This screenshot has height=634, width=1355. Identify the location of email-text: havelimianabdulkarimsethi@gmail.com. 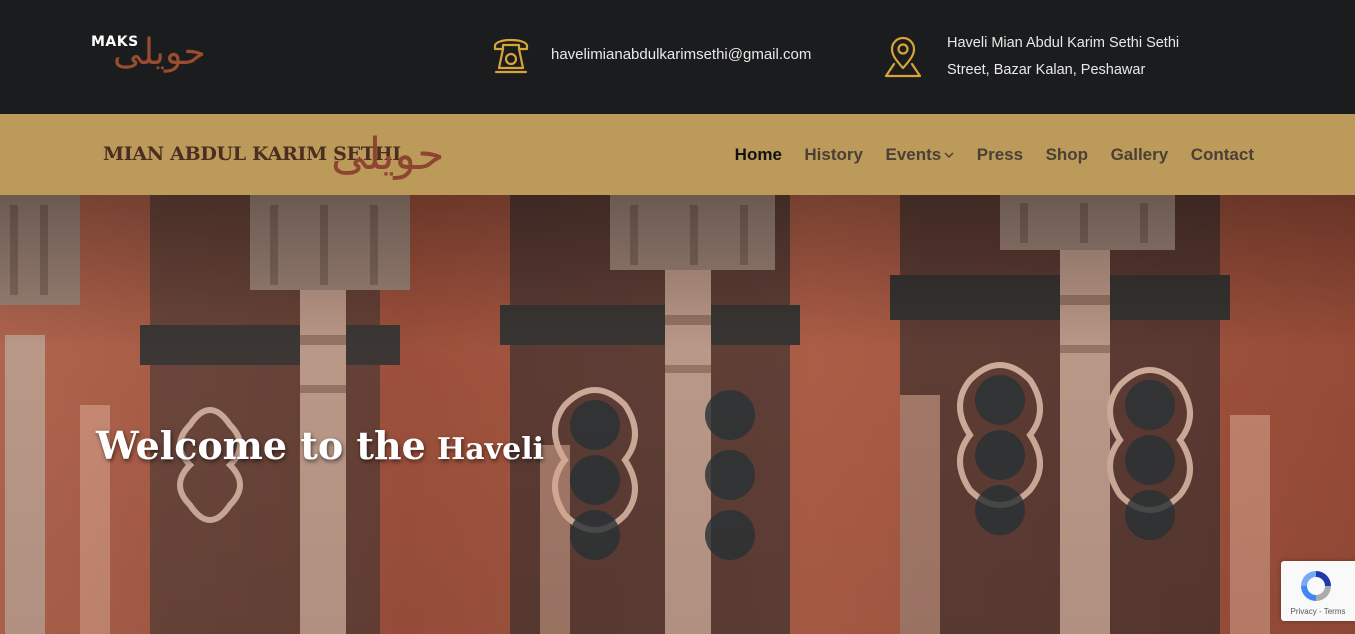
(681, 54).